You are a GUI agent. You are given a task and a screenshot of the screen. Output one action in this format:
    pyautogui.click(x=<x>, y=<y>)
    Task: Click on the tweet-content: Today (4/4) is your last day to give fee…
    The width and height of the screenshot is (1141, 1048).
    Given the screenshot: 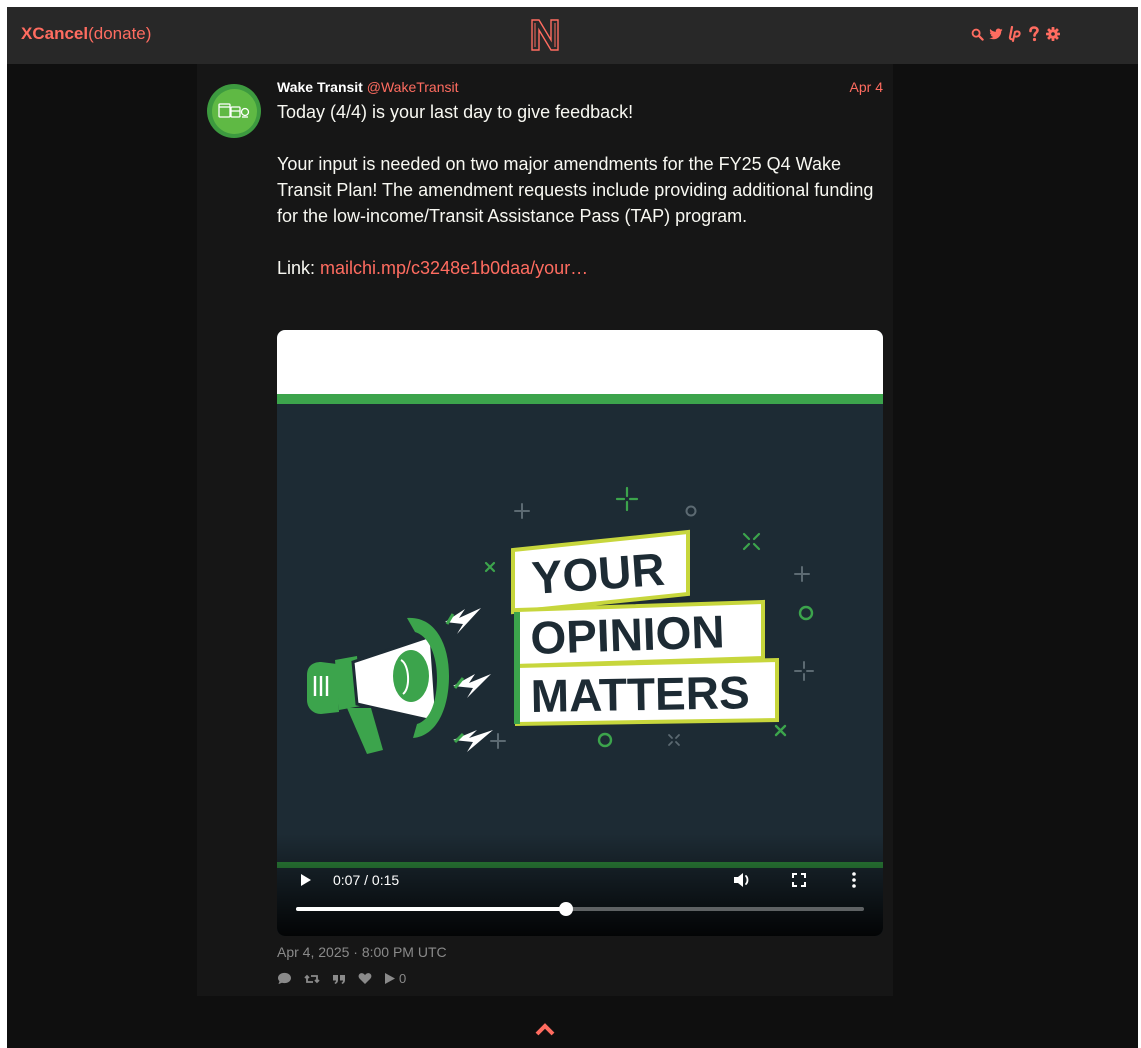 What is the action you would take?
    pyautogui.click(x=577, y=203)
    